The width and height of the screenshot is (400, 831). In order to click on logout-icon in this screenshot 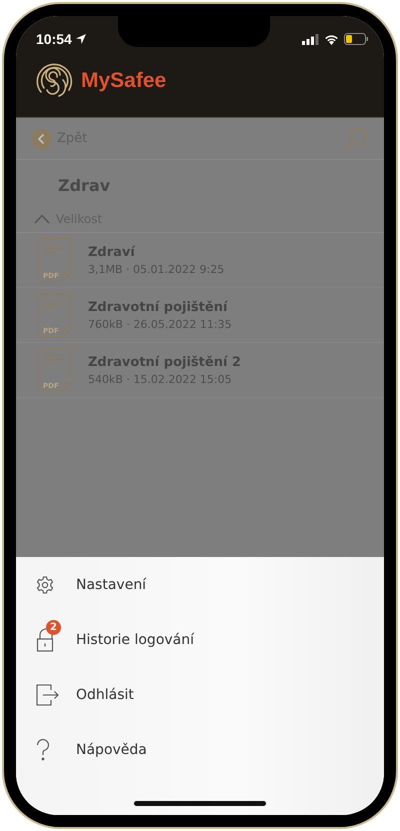, I will do `click(48, 695)`.